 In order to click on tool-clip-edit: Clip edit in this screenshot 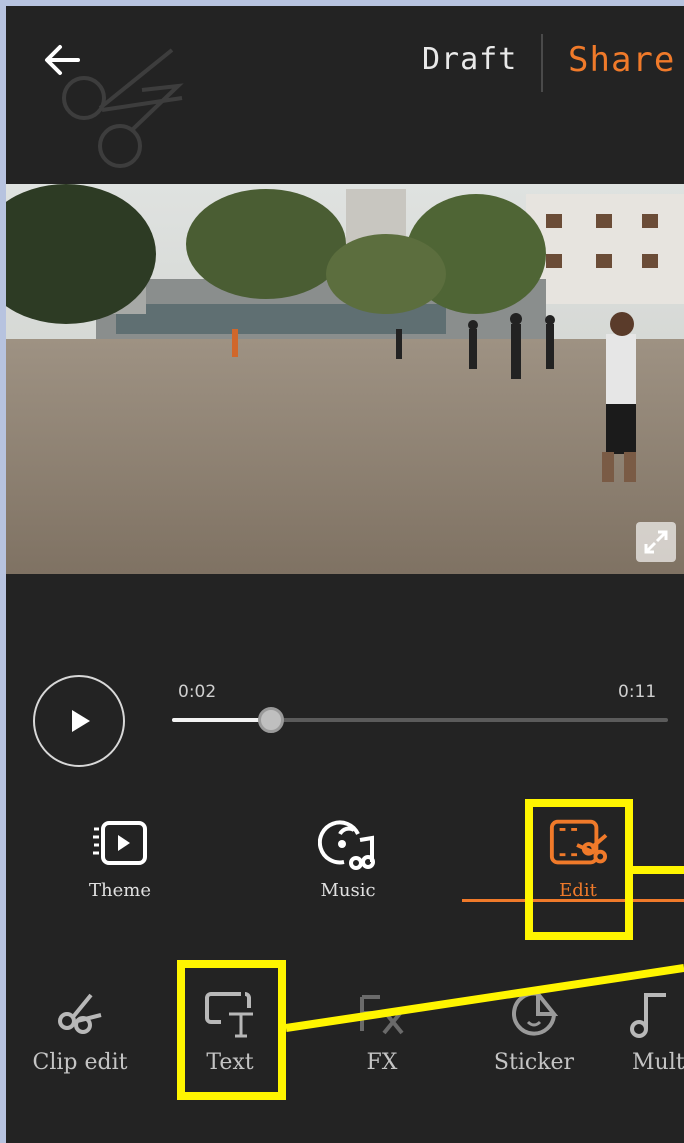, I will do `click(80, 1030)`.